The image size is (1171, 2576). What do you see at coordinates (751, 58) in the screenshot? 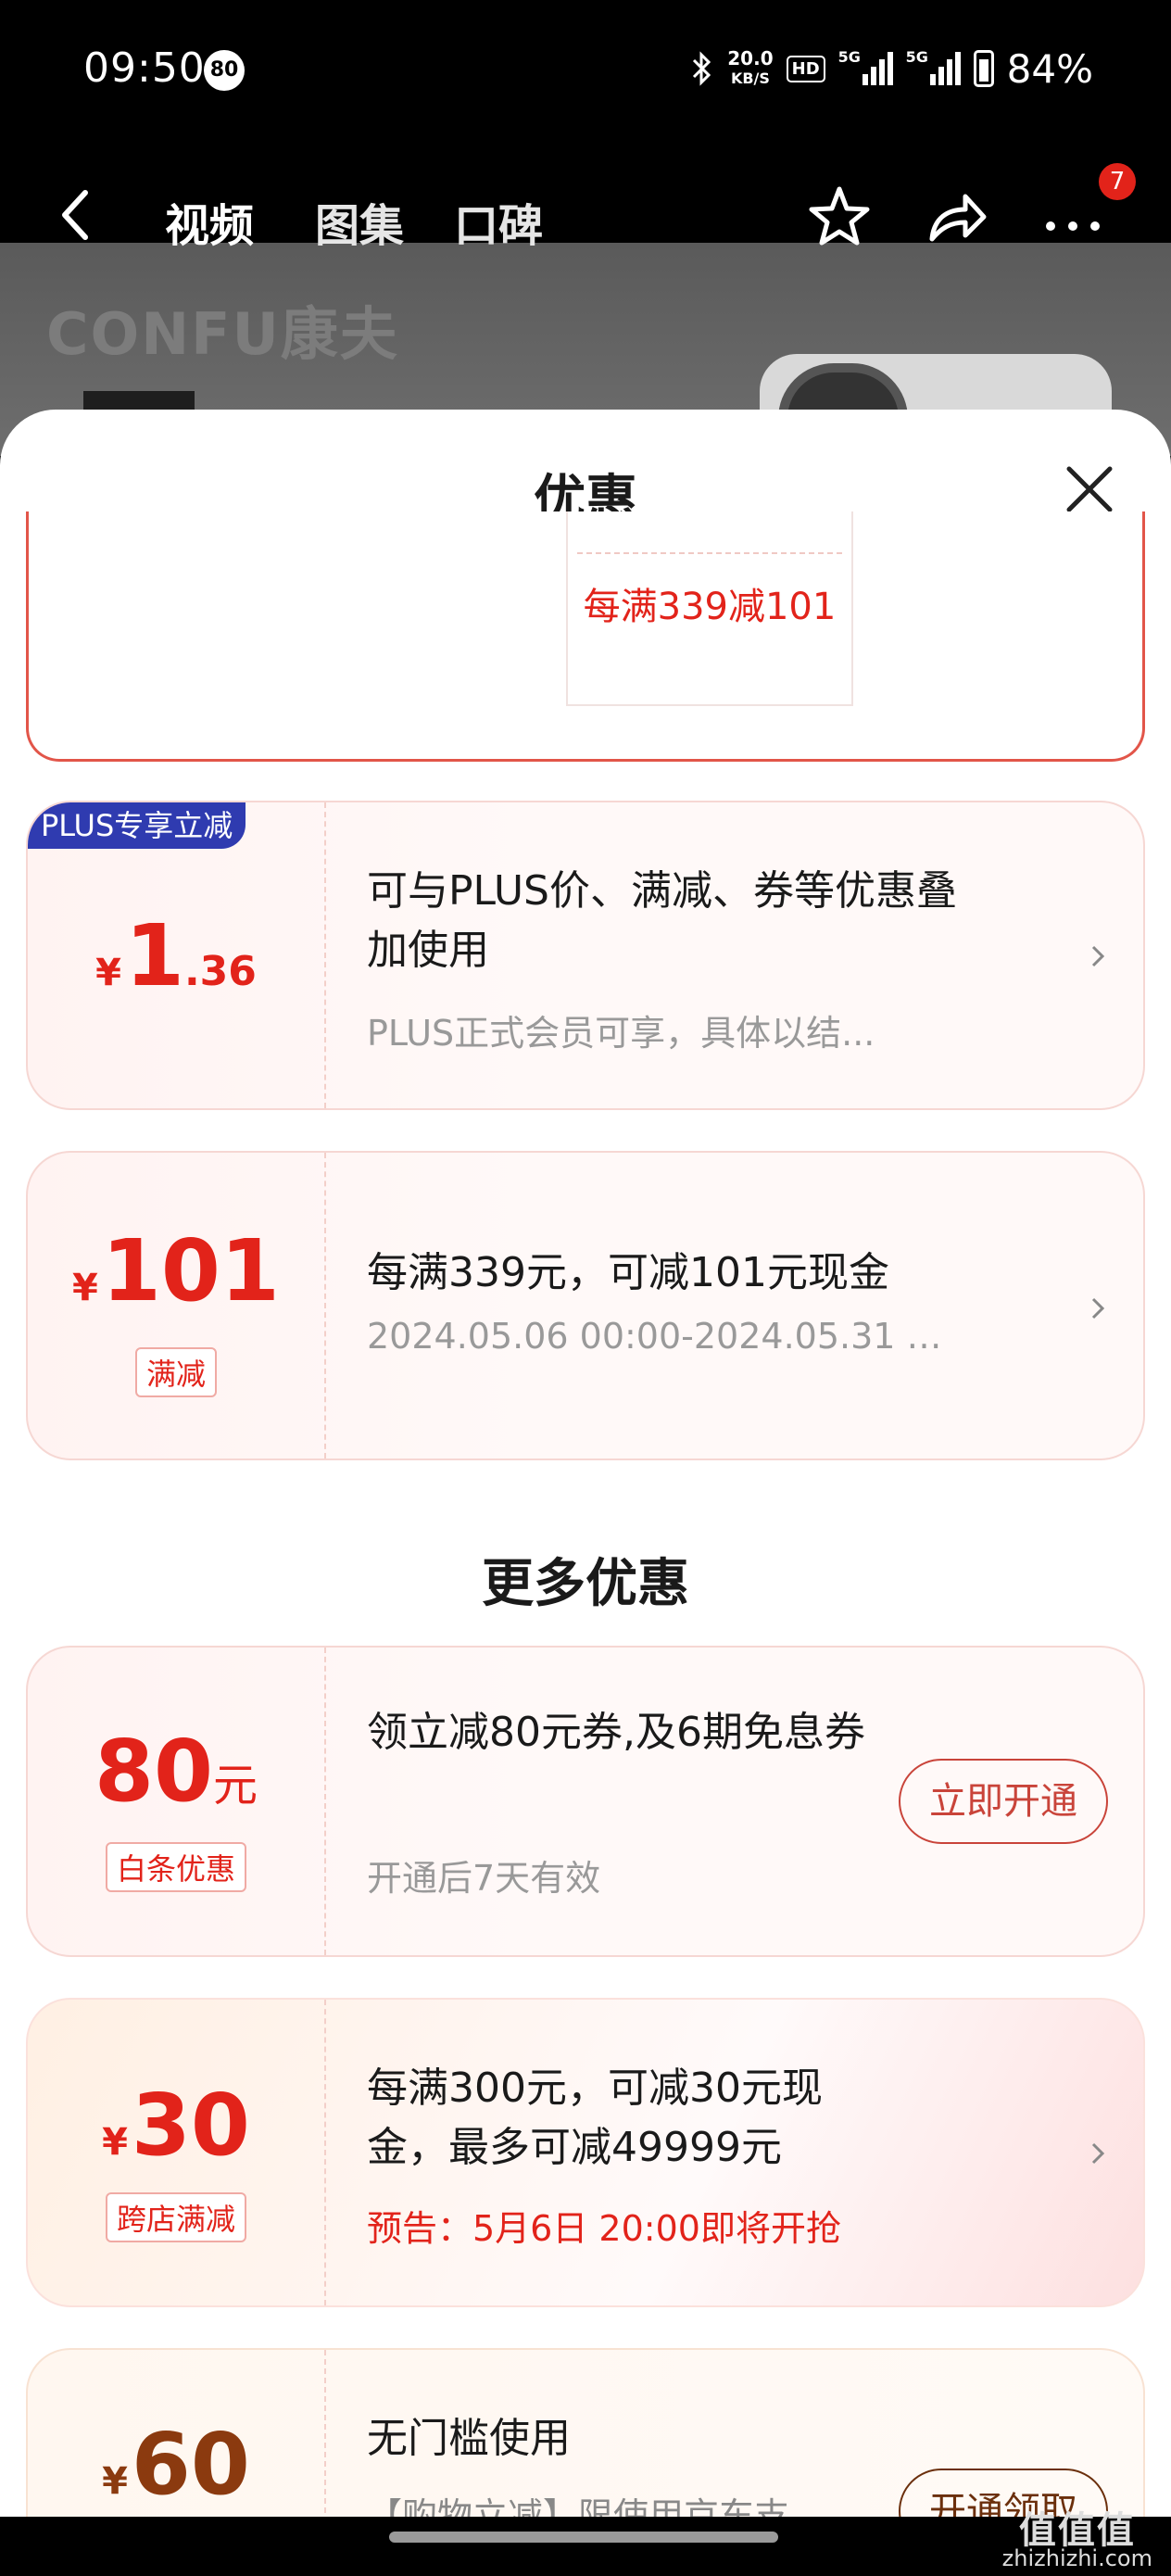
I see `network-speed-value: 20.0` at bounding box center [751, 58].